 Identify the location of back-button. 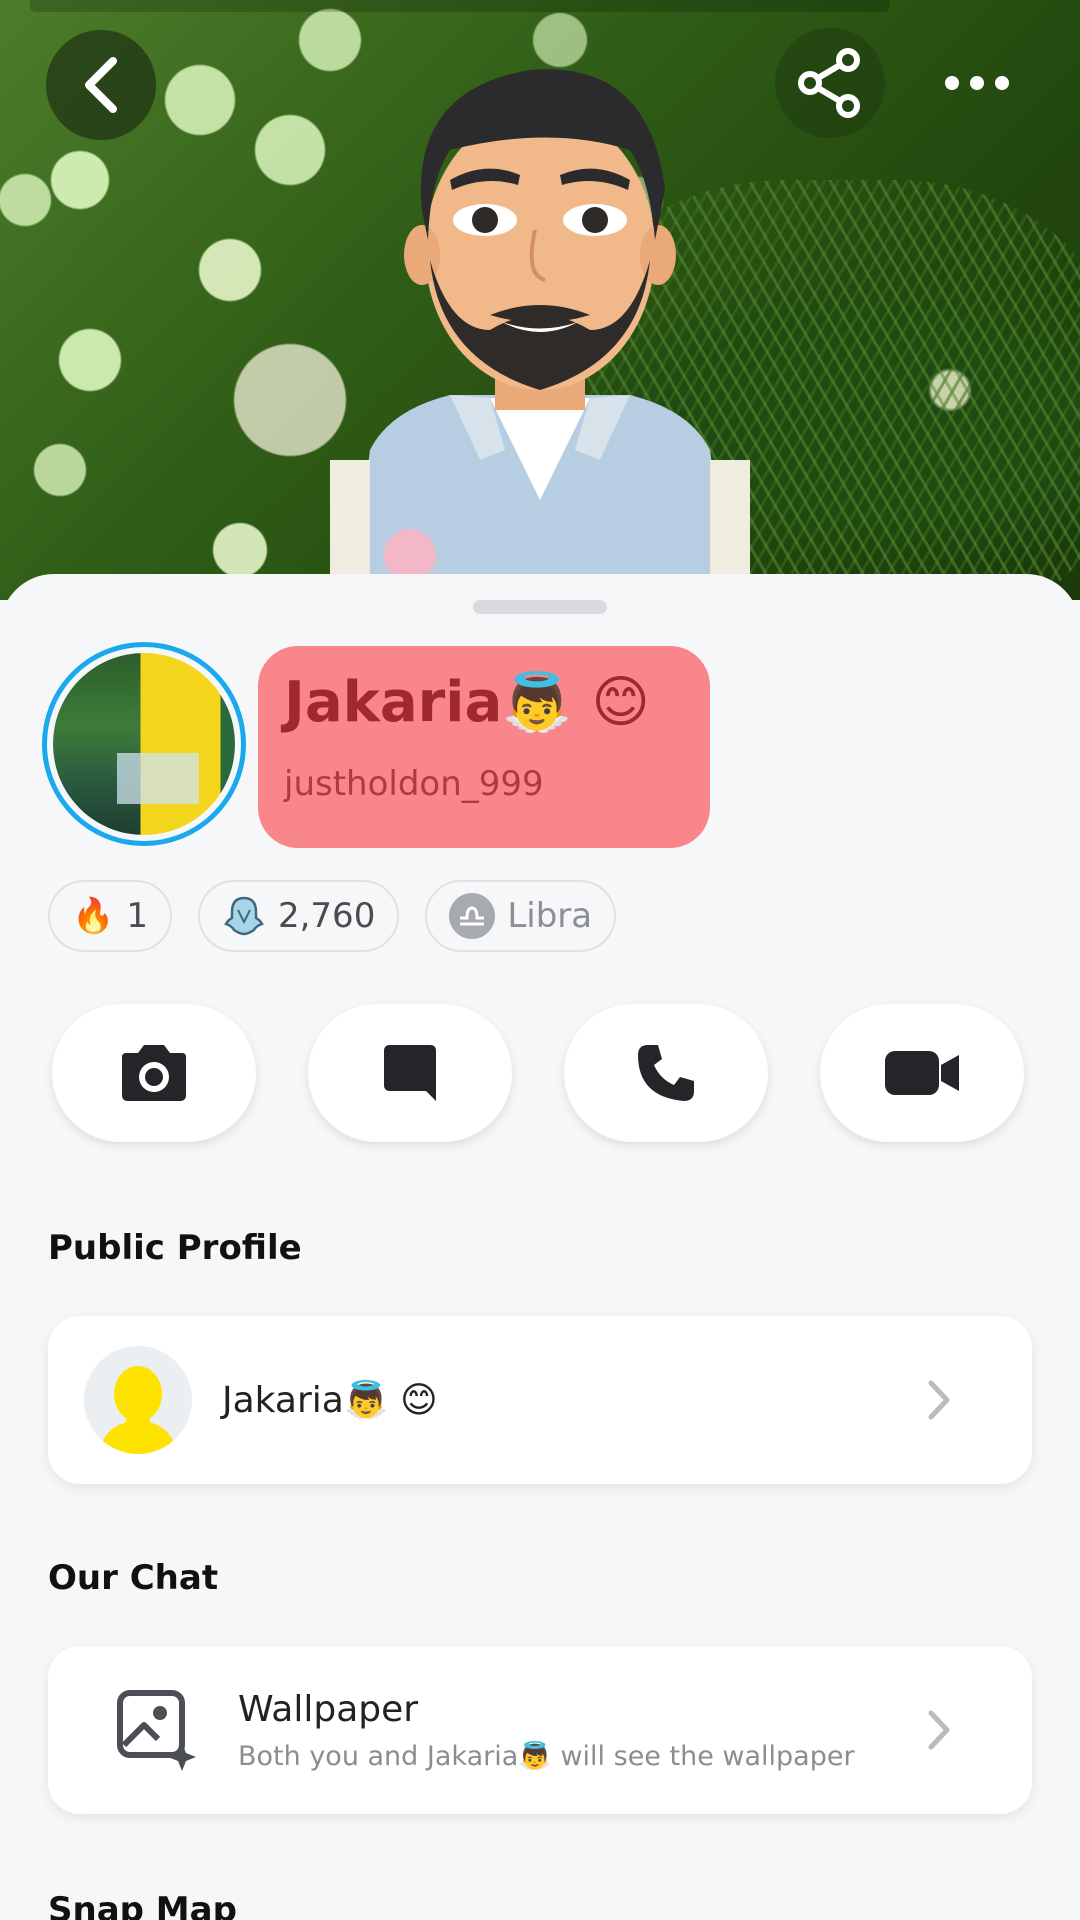
(101, 85).